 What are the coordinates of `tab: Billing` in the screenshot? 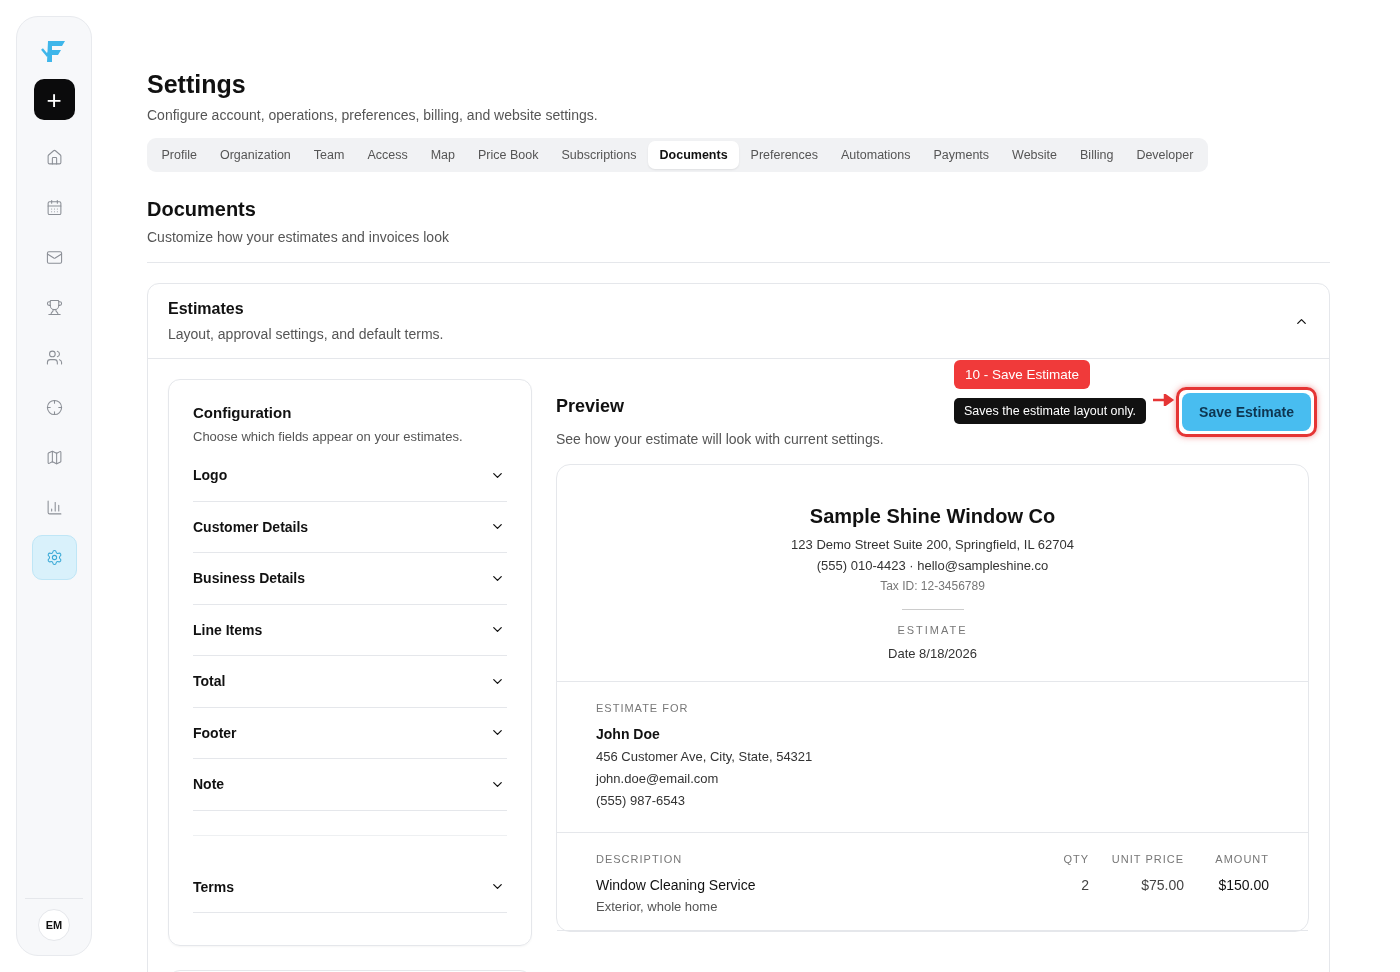 It's located at (1096, 155).